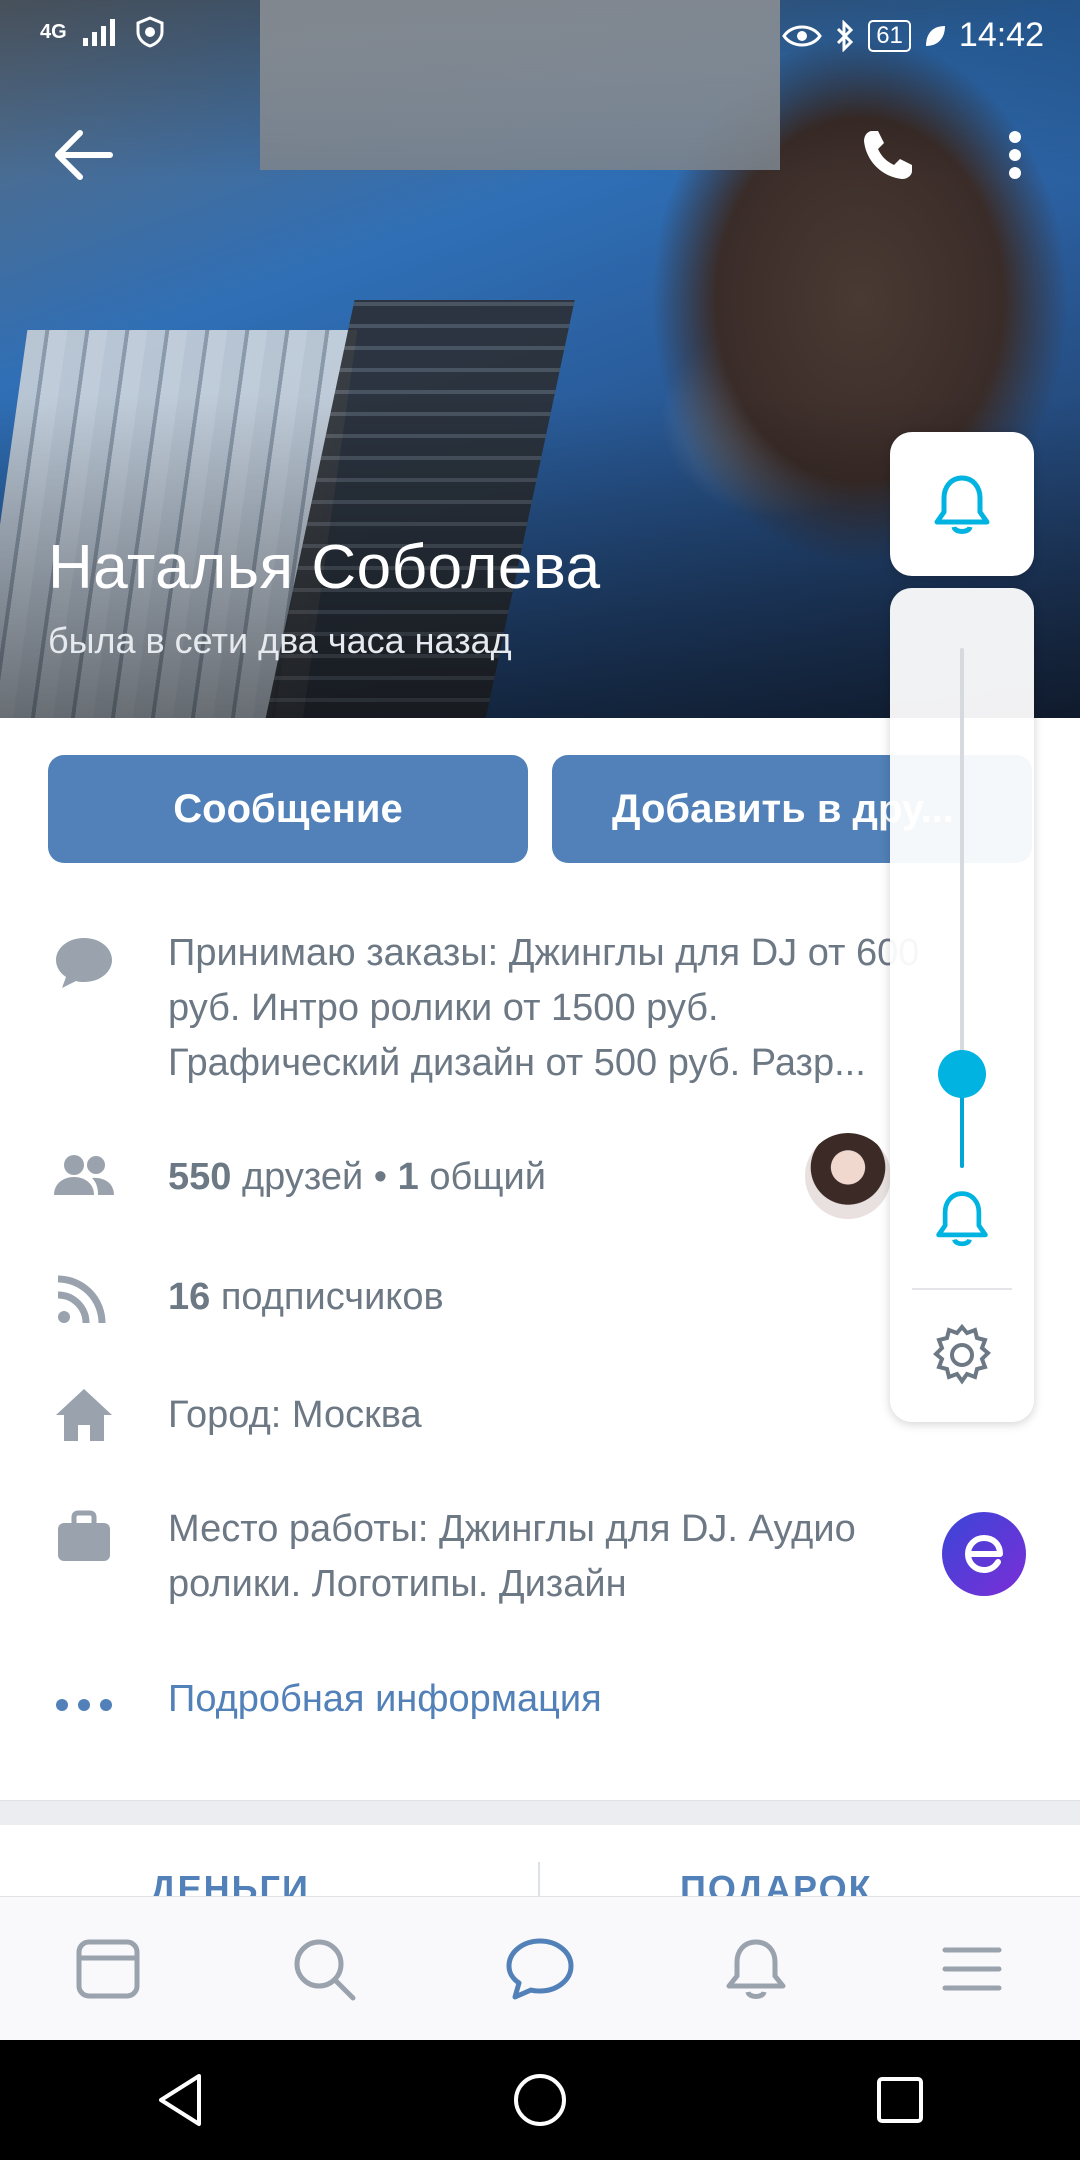  What do you see at coordinates (332, 1297) in the screenshot?
I see `followers-label: подписчиков` at bounding box center [332, 1297].